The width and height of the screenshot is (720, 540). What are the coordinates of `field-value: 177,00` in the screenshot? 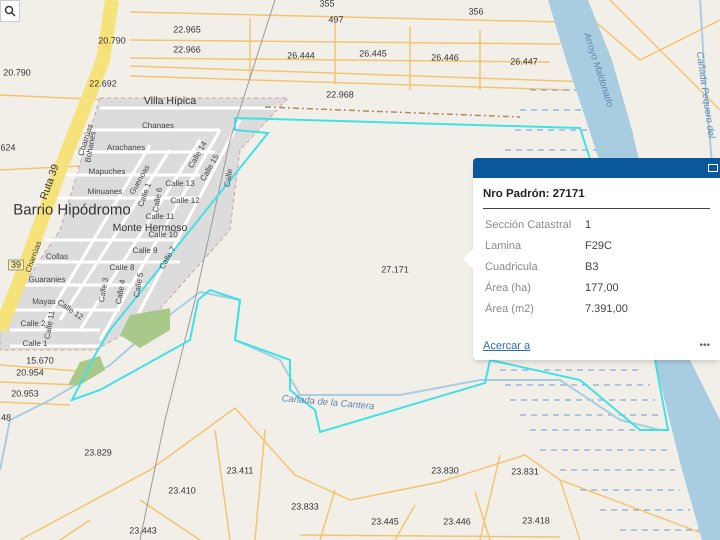 It's located at (602, 288).